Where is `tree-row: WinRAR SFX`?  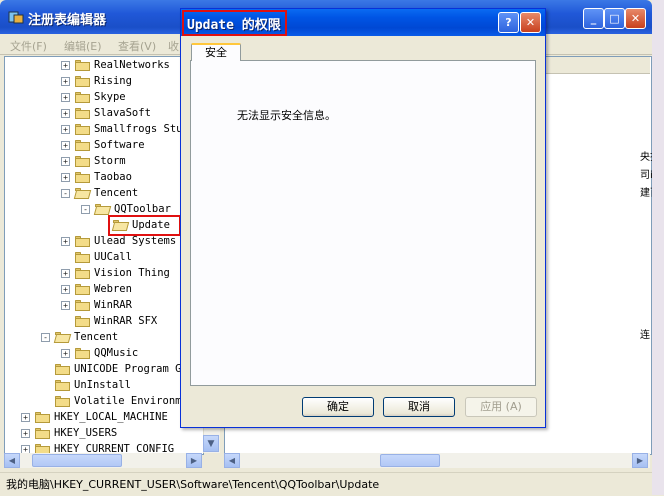 tree-row: WinRAR SFX is located at coordinates (109, 321).